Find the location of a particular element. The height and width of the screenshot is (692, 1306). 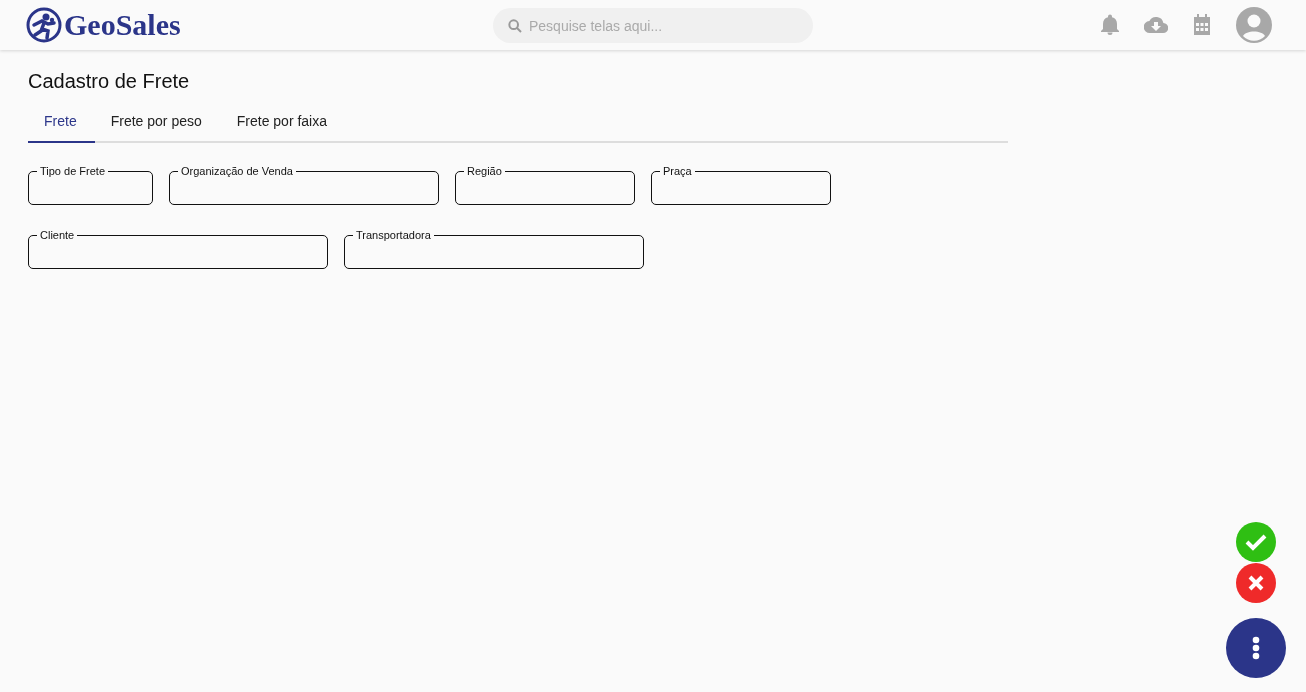

field-label: Organização de Venda is located at coordinates (237, 171).